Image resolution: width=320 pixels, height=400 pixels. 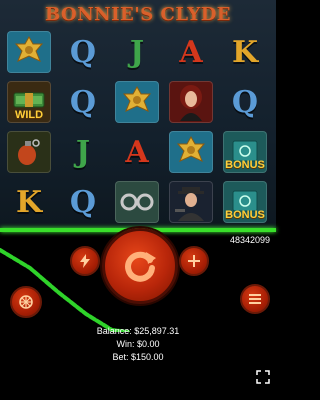 I want to click on fullscreen-icon, so click(x=263, y=377).